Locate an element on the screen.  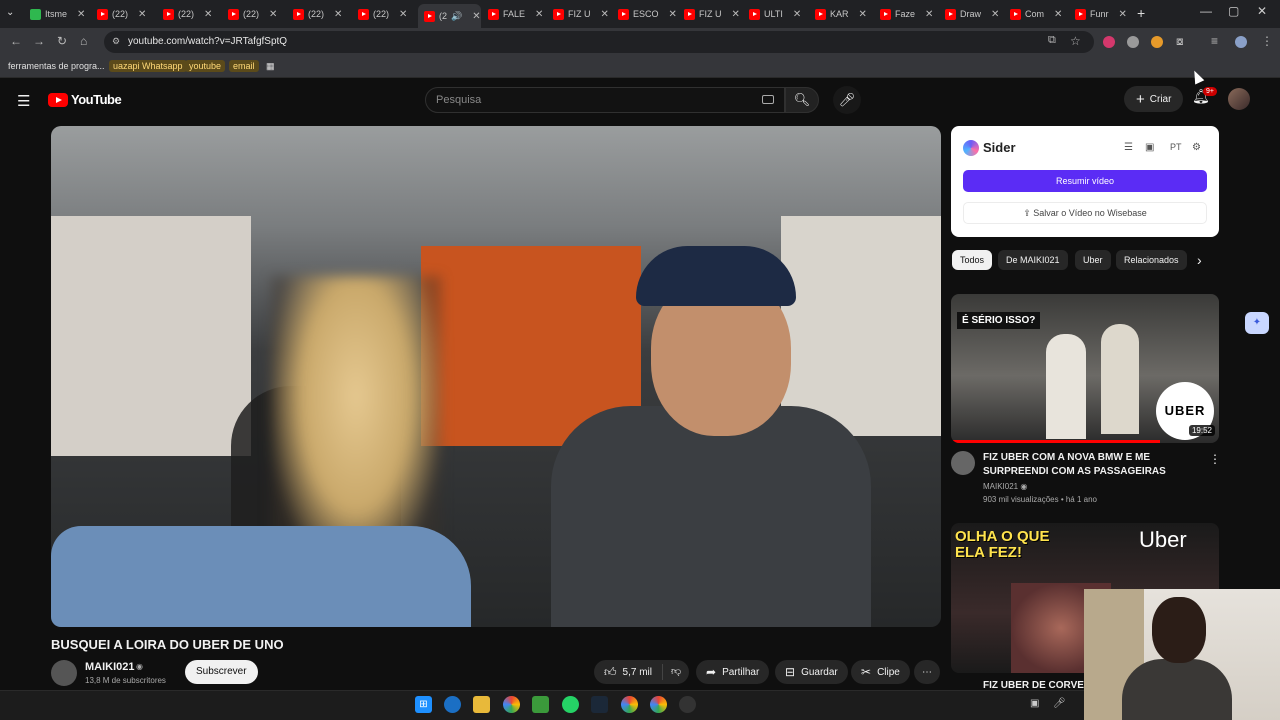
home-icon: ⌂ is located at coordinates (83, 41).